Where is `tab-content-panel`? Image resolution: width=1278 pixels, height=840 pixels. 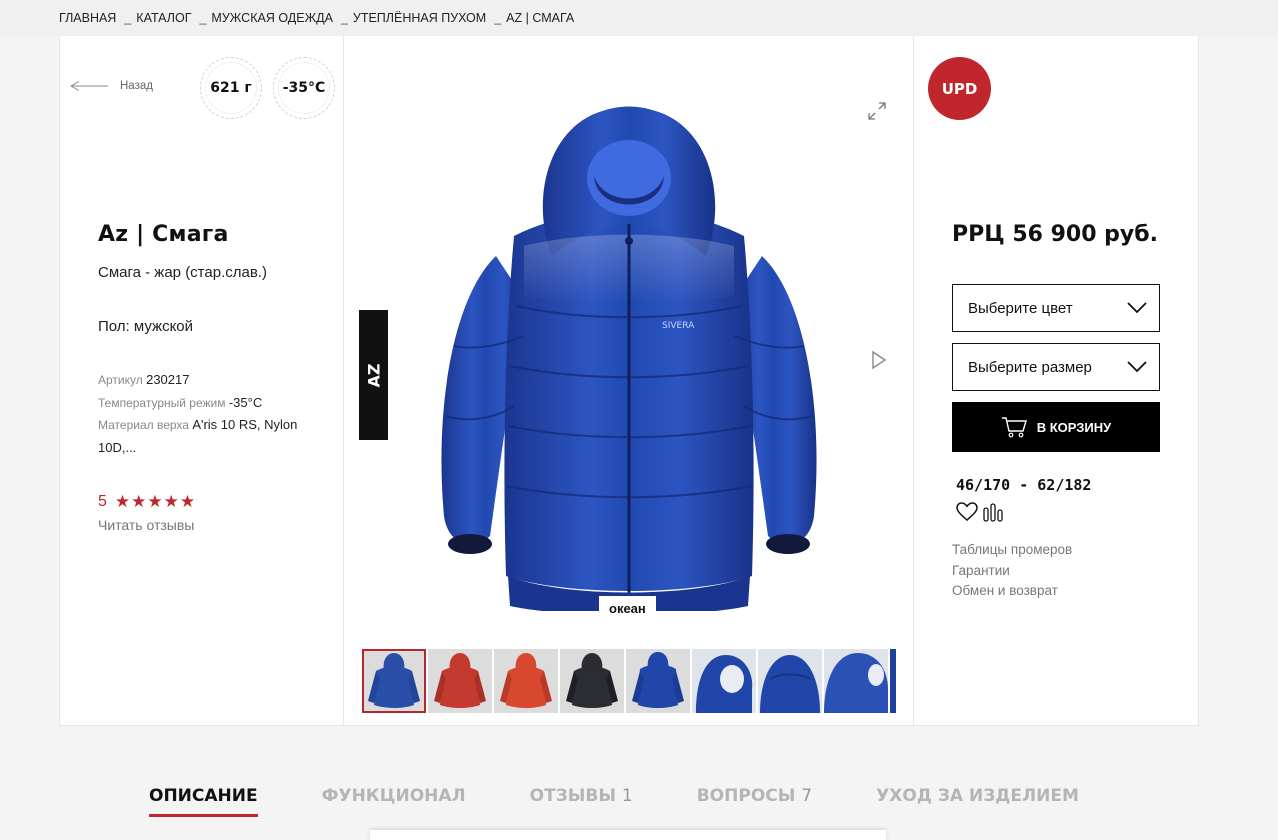 tab-content-panel is located at coordinates (628, 835).